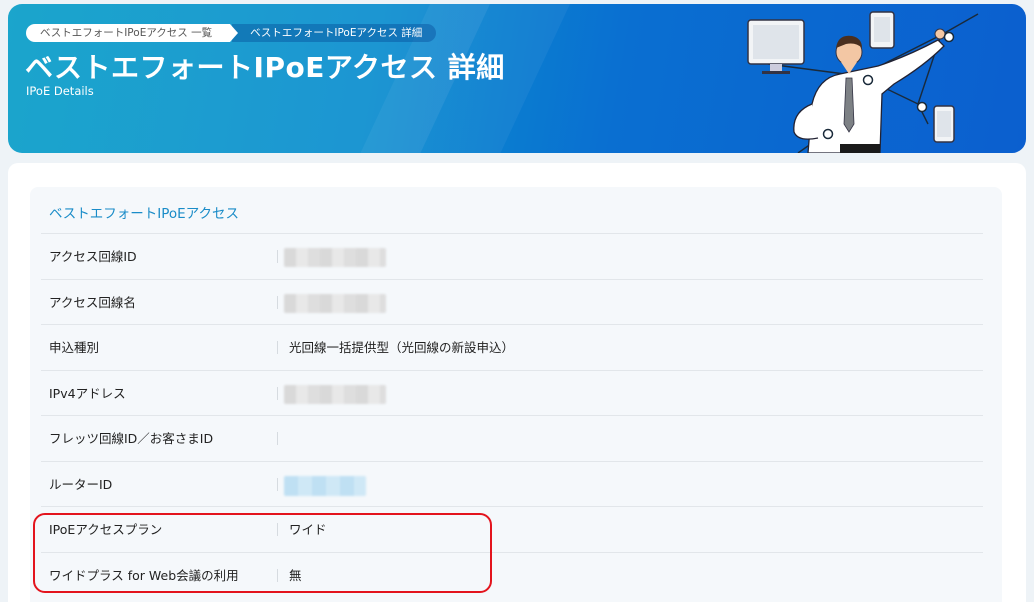  Describe the element at coordinates (334, 33) in the screenshot. I see `breadcrumb-item-current: ベストエフォートIPoEアクセス 詳細` at that location.